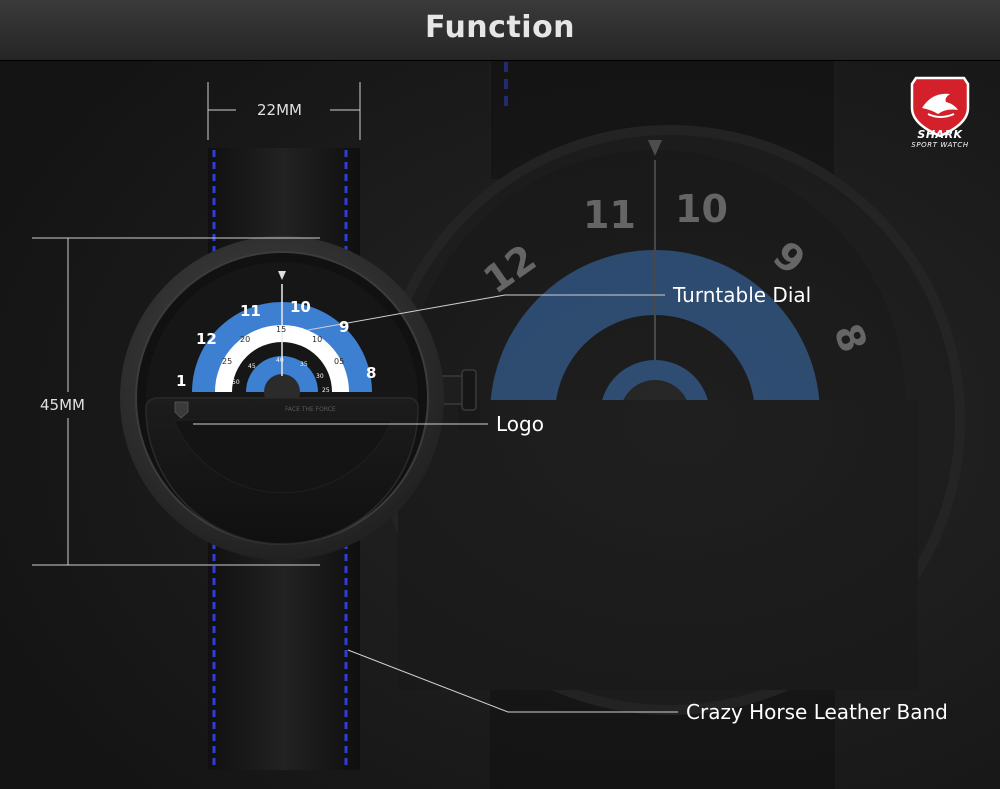  What do you see at coordinates (300, 307) in the screenshot?
I see `hour-num-10: 10` at bounding box center [300, 307].